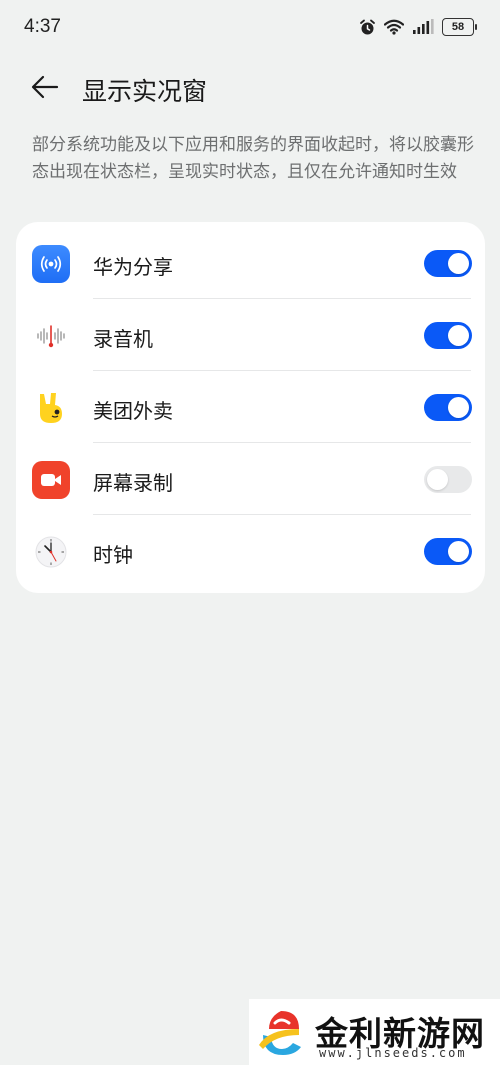  I want to click on status-bar: 4:37 58, so click(250, 29).